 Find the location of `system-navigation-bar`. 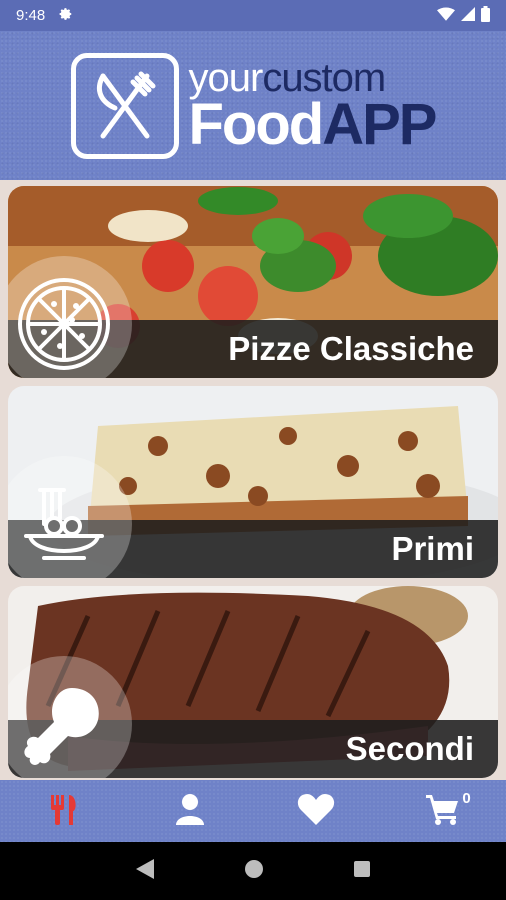

system-navigation-bar is located at coordinates (253, 871).